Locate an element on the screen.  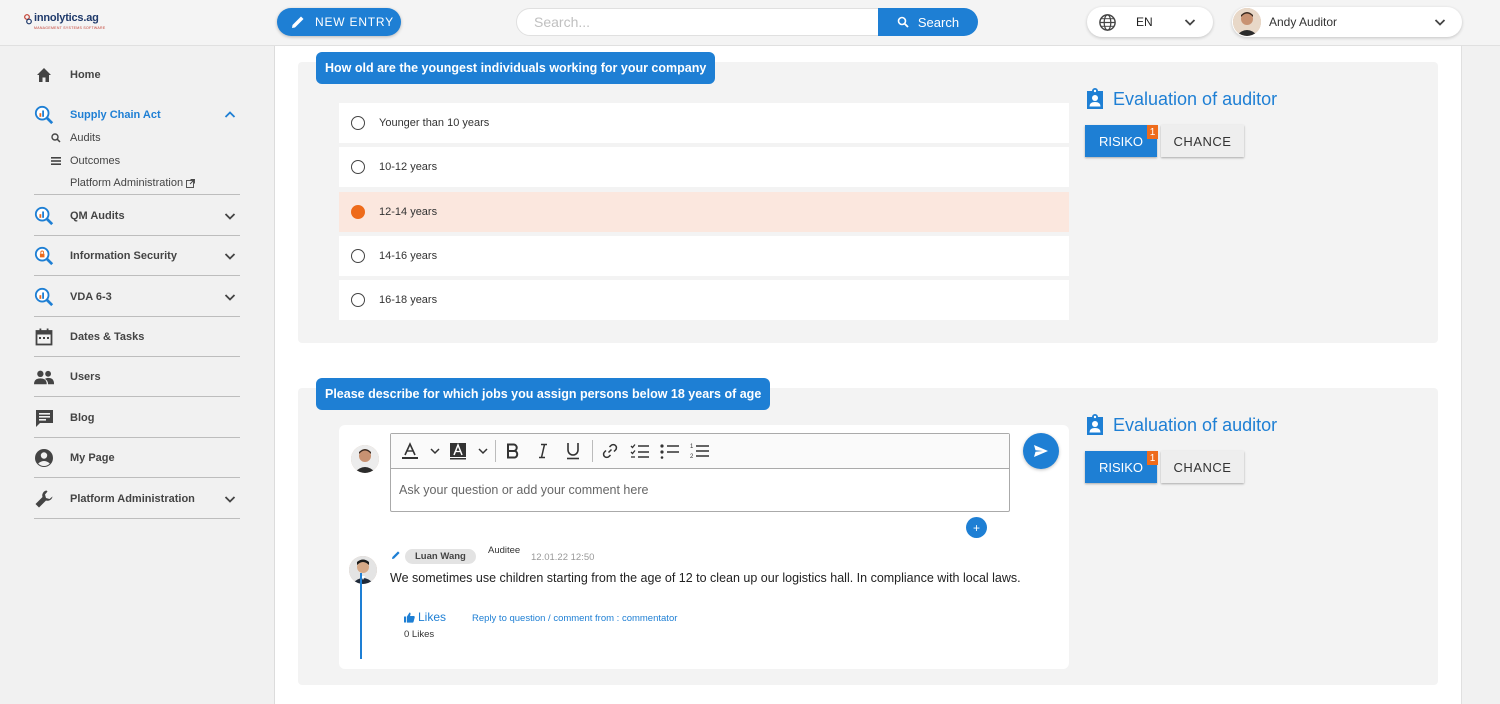
answer-option-label: 16-18 years is located at coordinates (408, 300).